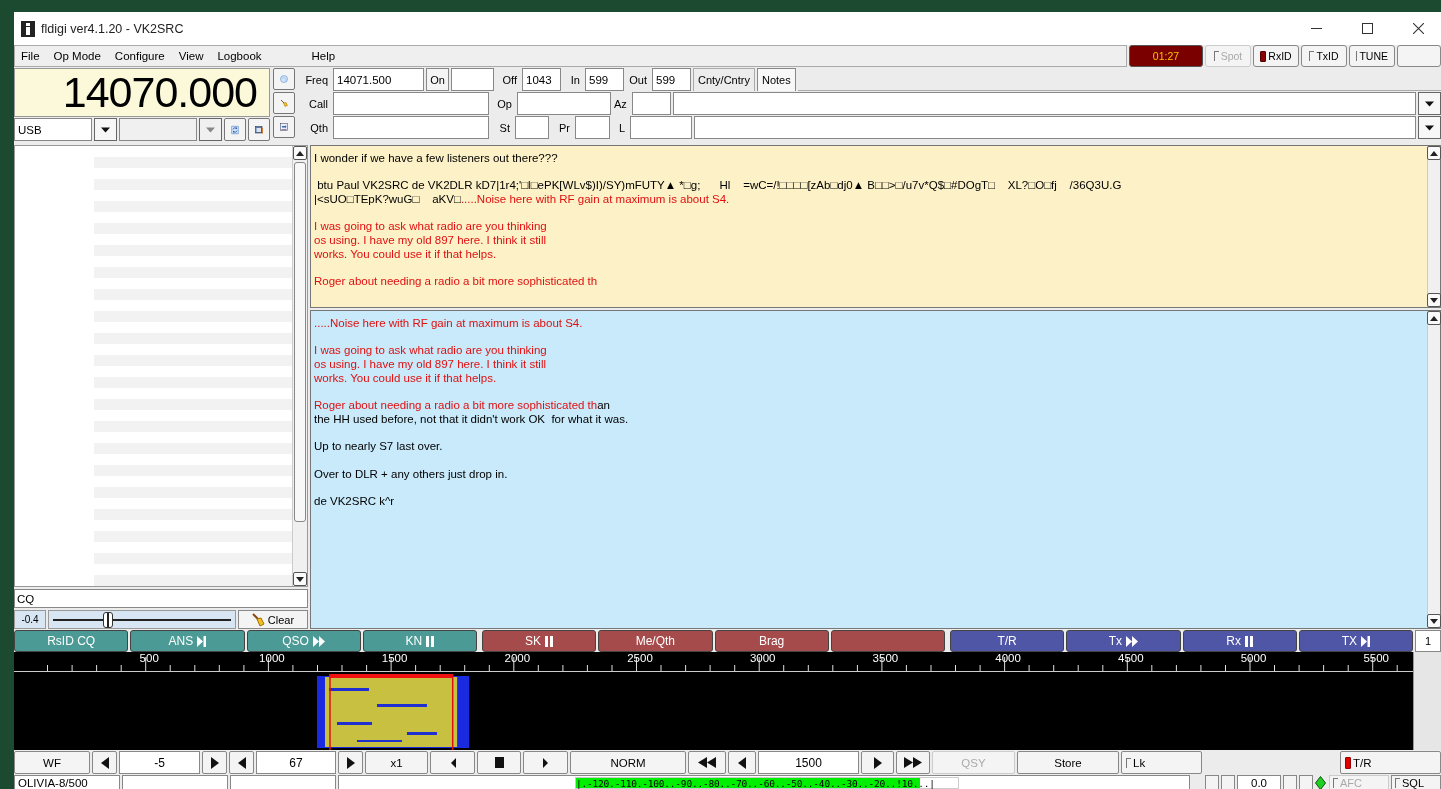  I want to click on toggle-button: TxID, so click(1324, 56).